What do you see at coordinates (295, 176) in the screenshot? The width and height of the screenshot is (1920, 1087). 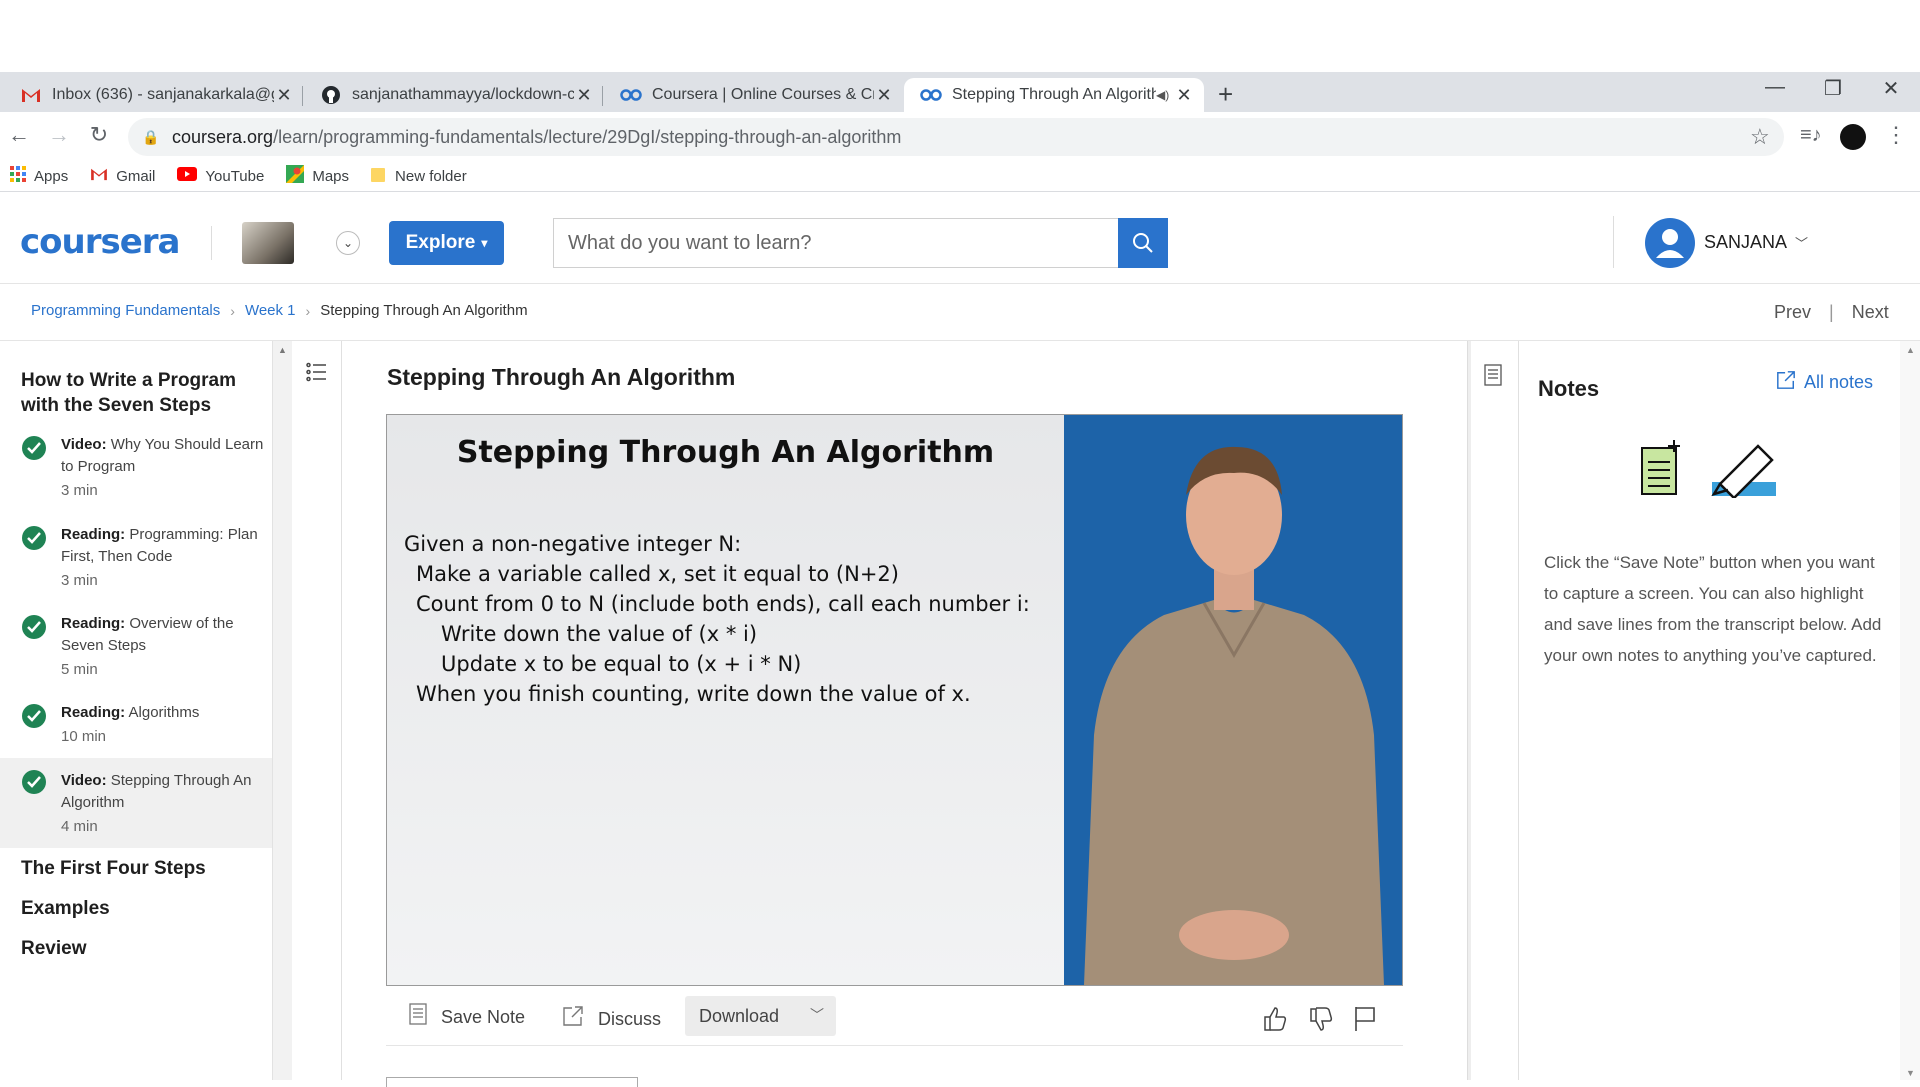 I see `maps-icon` at bounding box center [295, 176].